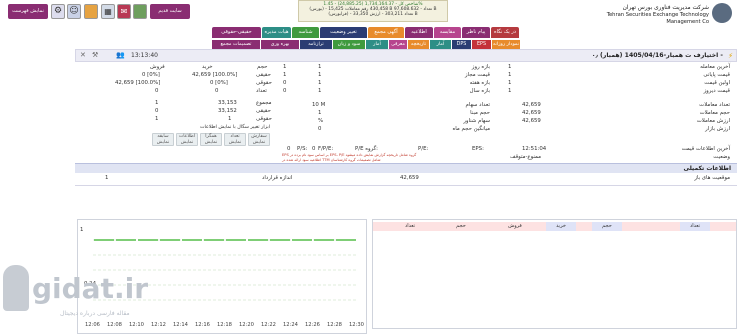 This screenshot has height=336, width=740. I want to click on grid-icon: ▦, so click(108, 11).